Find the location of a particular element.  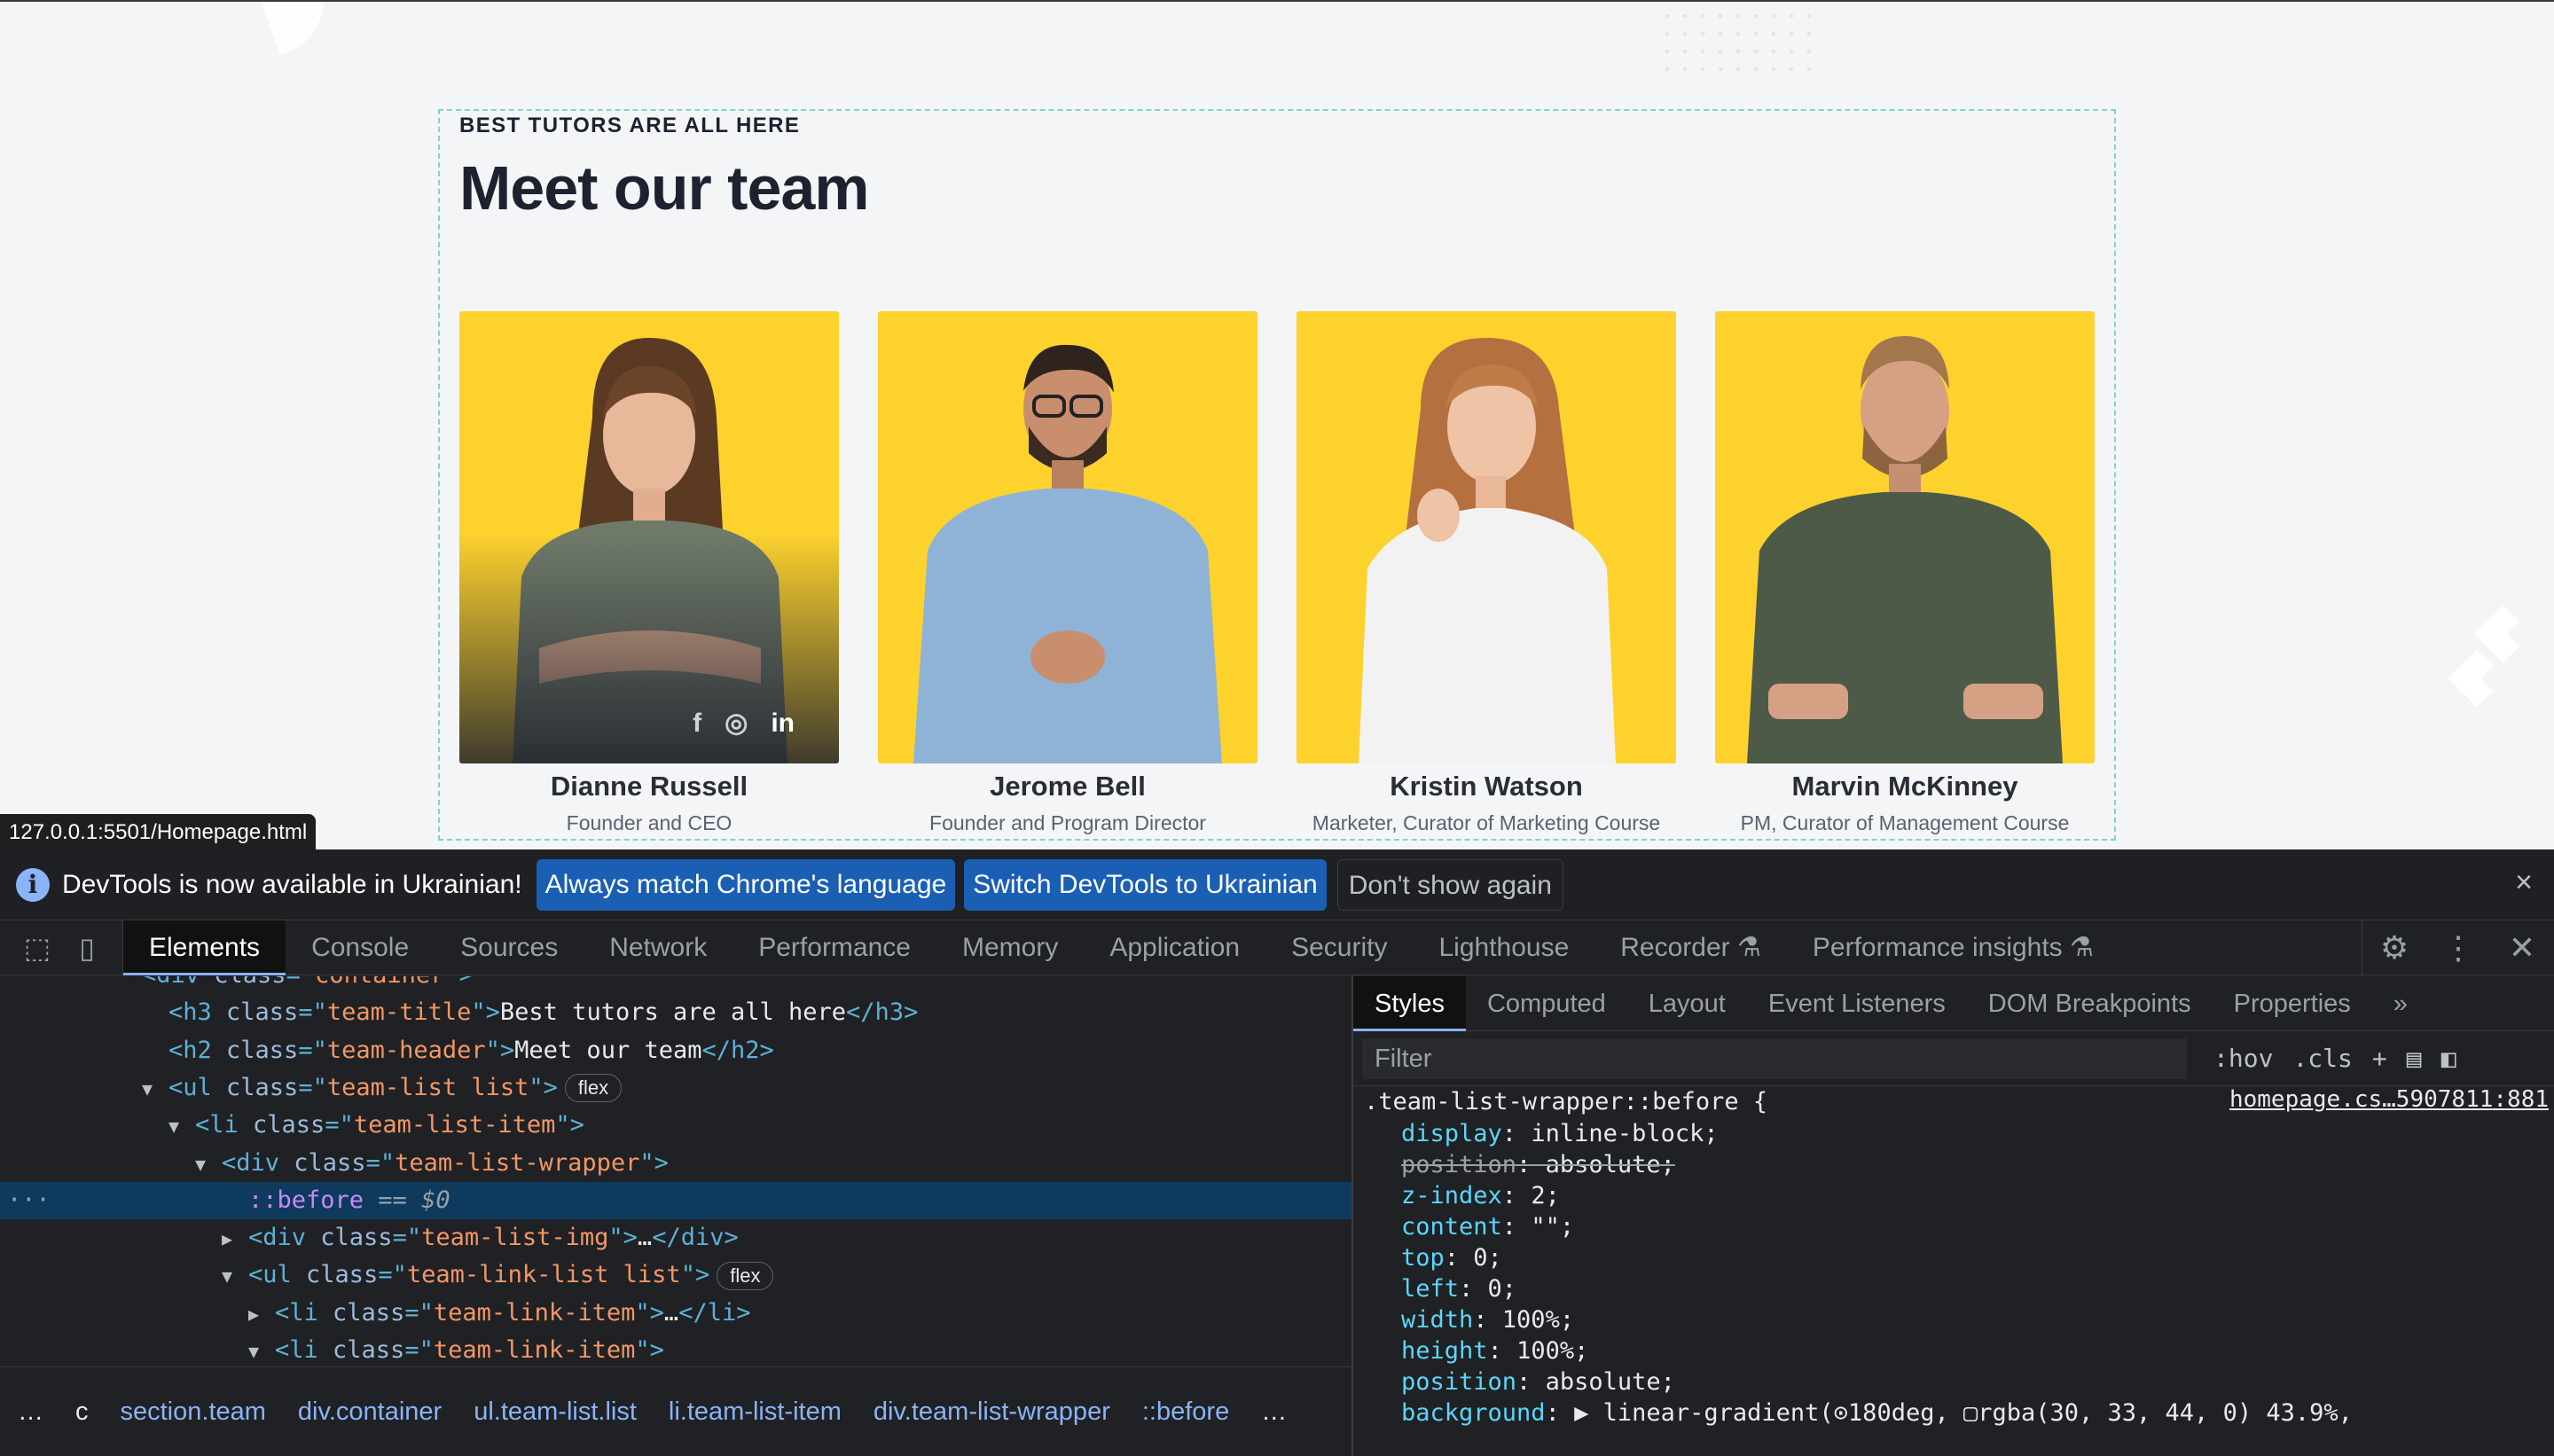

close-icon: × is located at coordinates (2524, 882).